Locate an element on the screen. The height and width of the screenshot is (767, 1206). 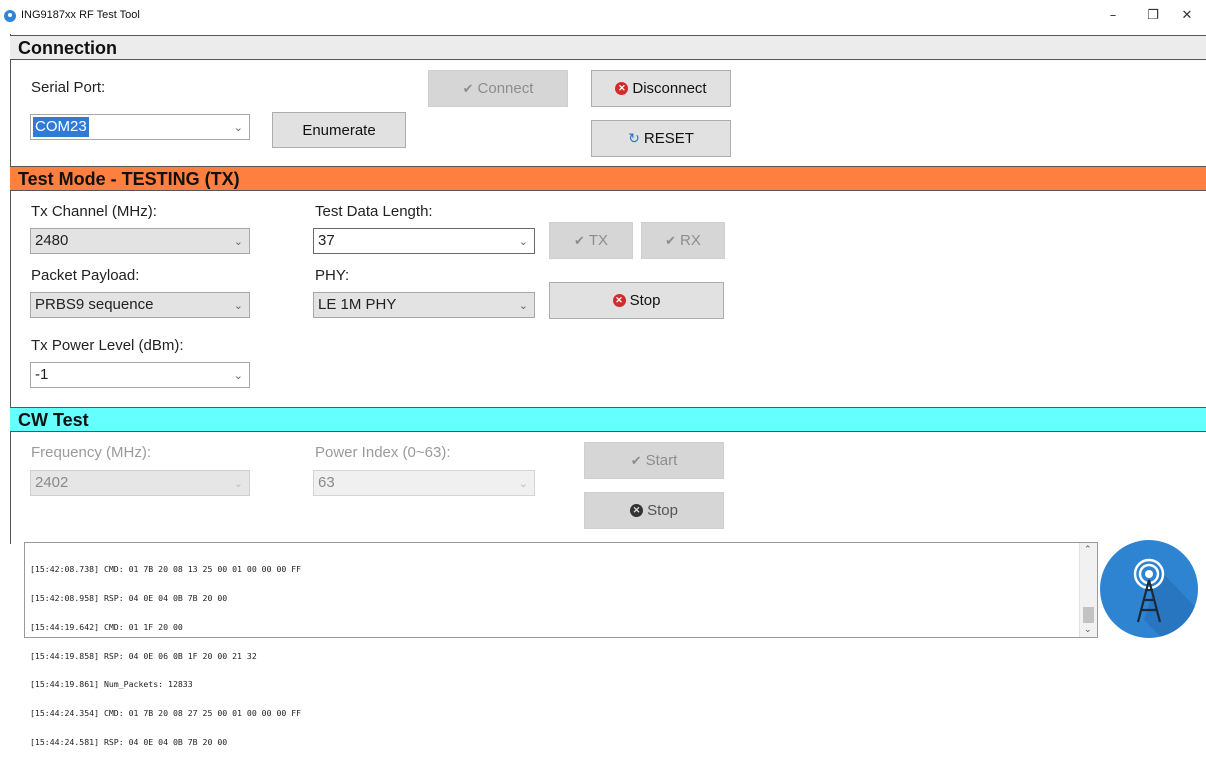
tx-channel-value: 2480 is located at coordinates (52, 240).